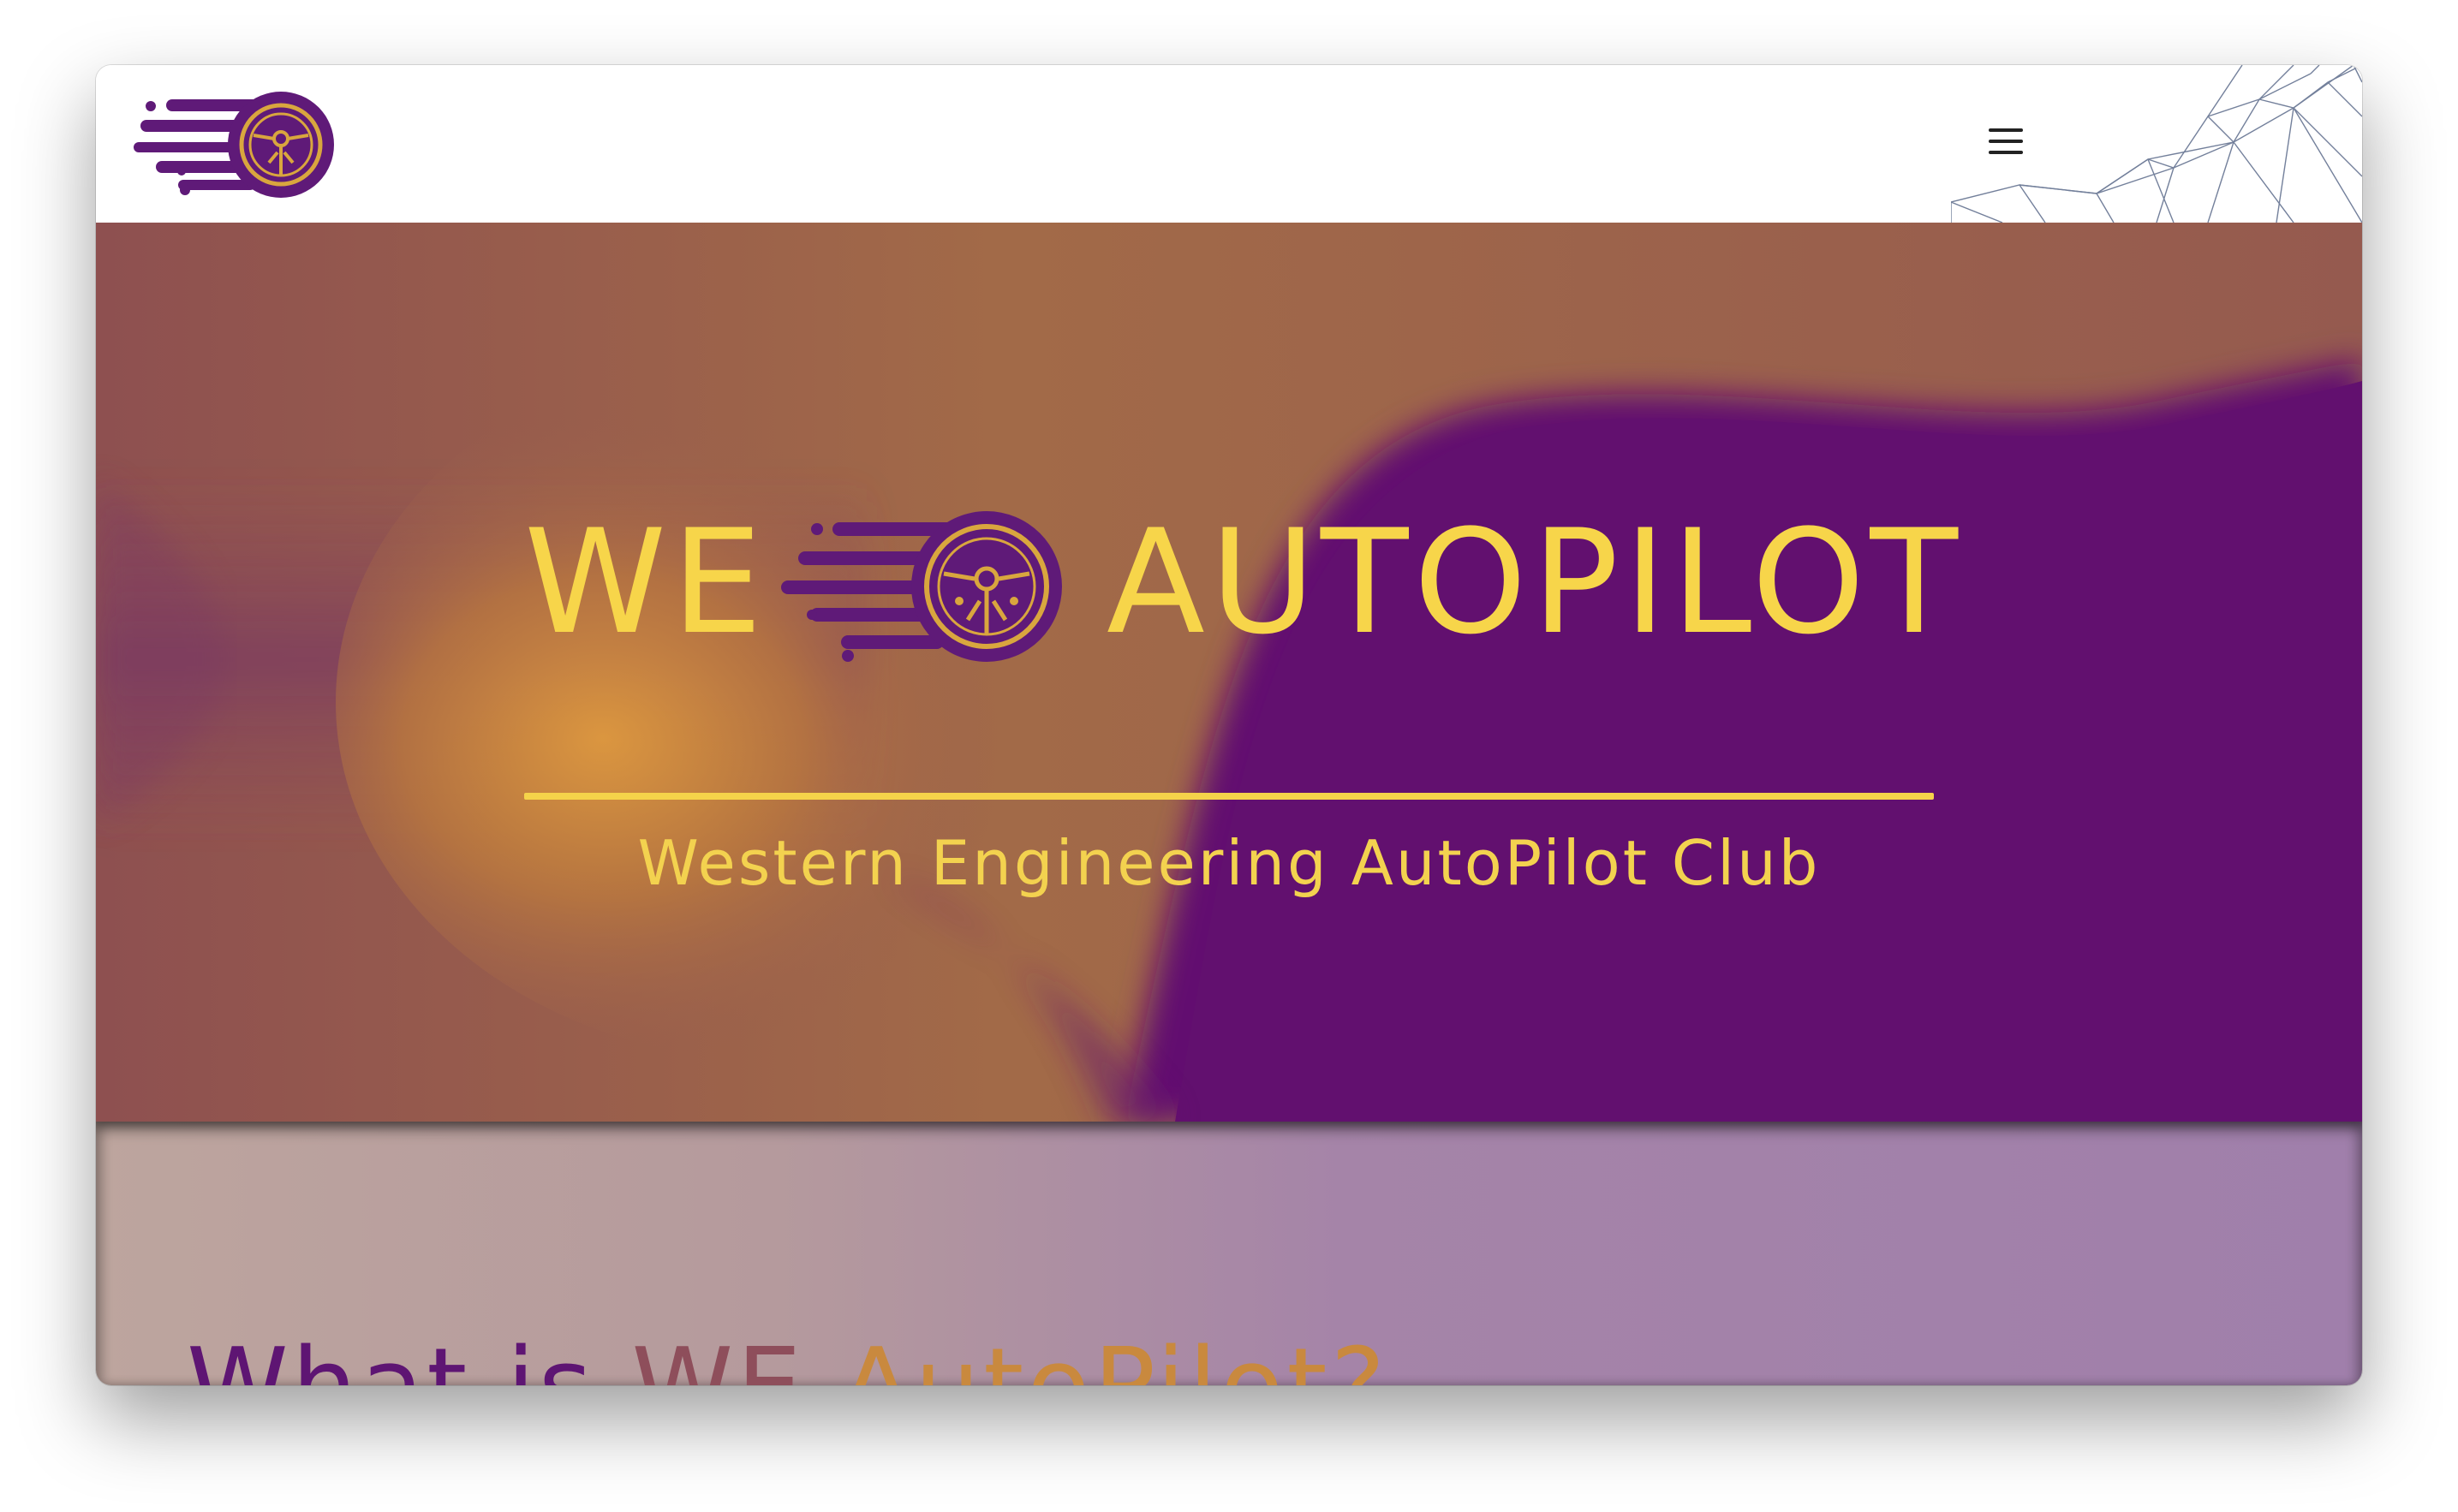  Describe the element at coordinates (1536, 582) in the screenshot. I see `hero-title-autopilot: AUTOPILOT` at that location.